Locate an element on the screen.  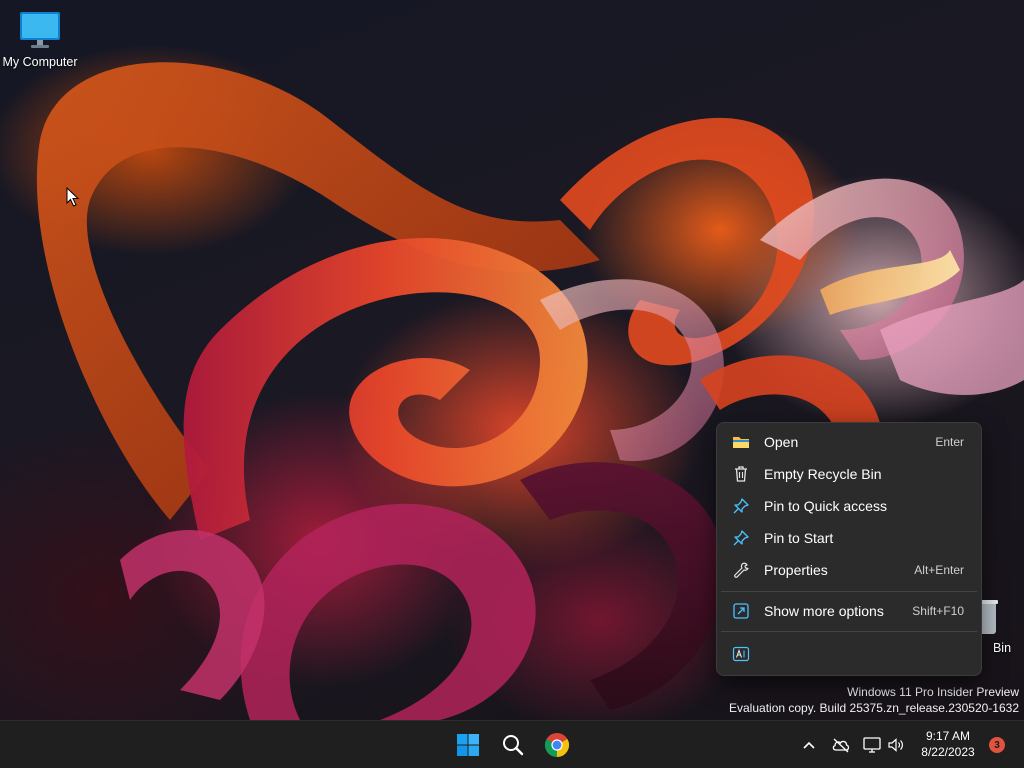
network-button is located at coordinates (872, 745).